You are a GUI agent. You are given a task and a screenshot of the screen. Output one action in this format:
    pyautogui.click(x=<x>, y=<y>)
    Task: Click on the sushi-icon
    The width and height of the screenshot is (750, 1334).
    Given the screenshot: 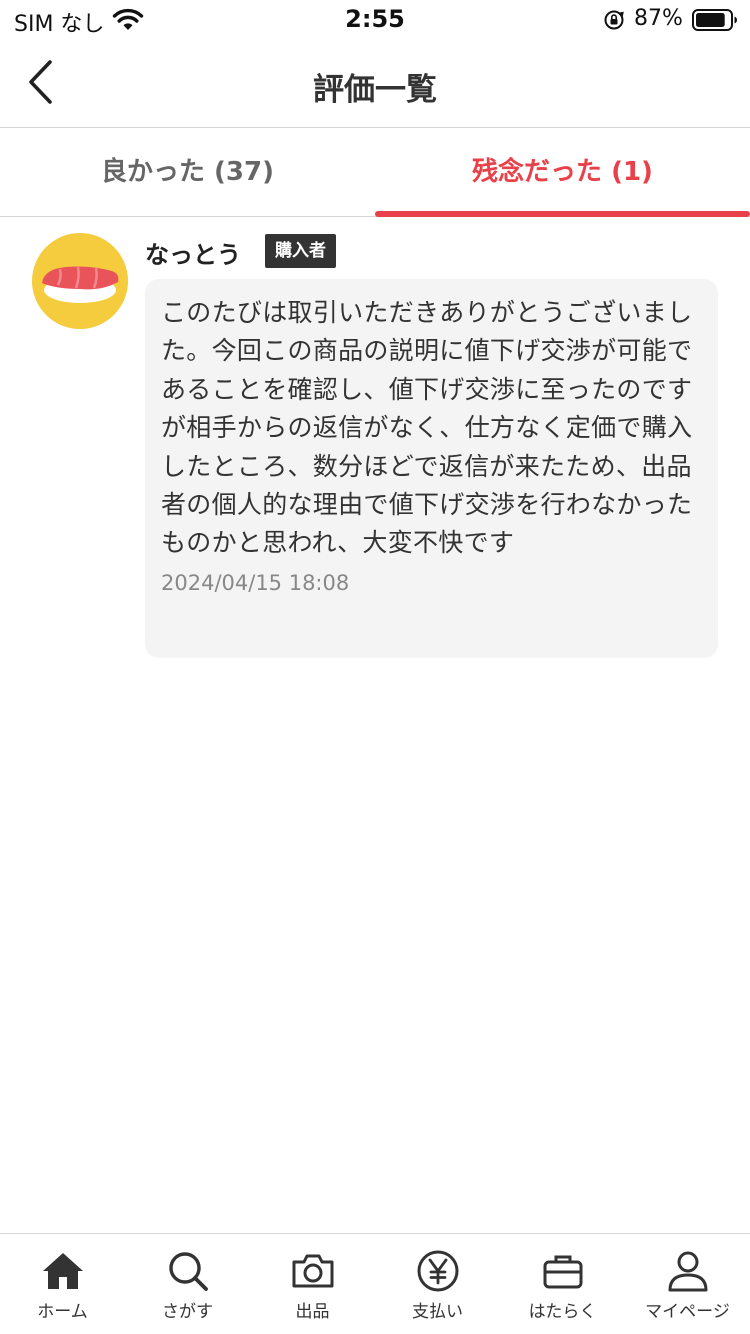 What is the action you would take?
    pyautogui.click(x=80, y=284)
    